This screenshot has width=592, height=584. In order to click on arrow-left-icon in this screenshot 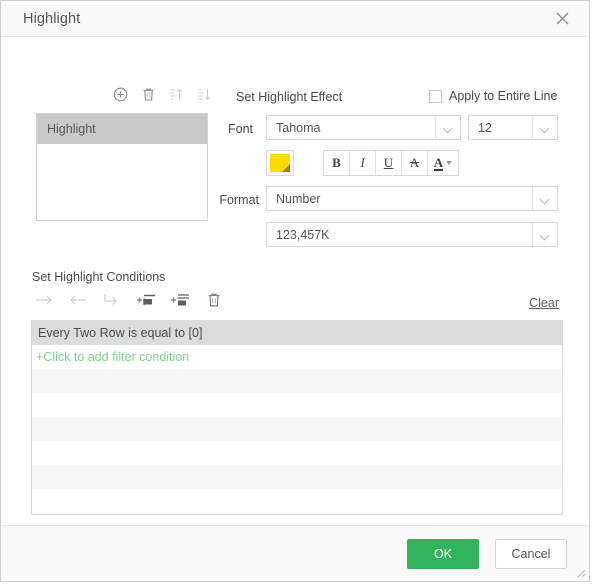, I will do `click(78, 300)`.